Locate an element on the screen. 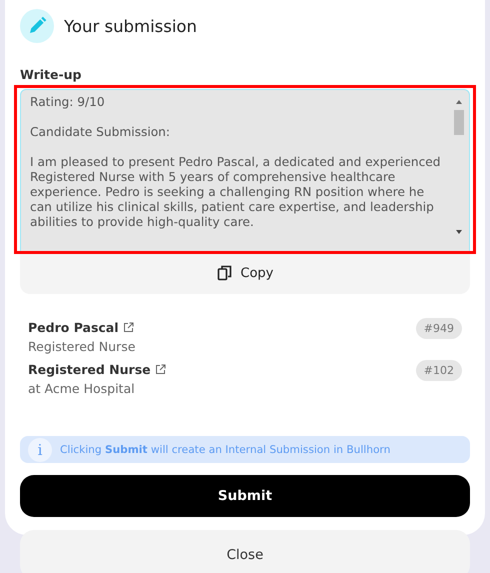 This screenshot has width=490, height=573. copy-icon is located at coordinates (224, 273).